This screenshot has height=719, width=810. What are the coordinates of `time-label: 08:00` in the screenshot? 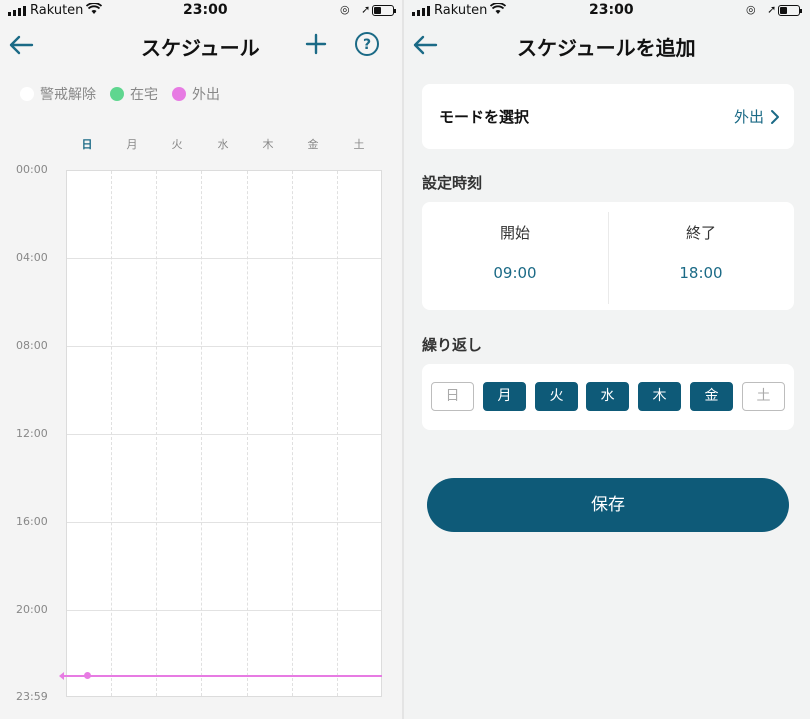 It's located at (32, 345).